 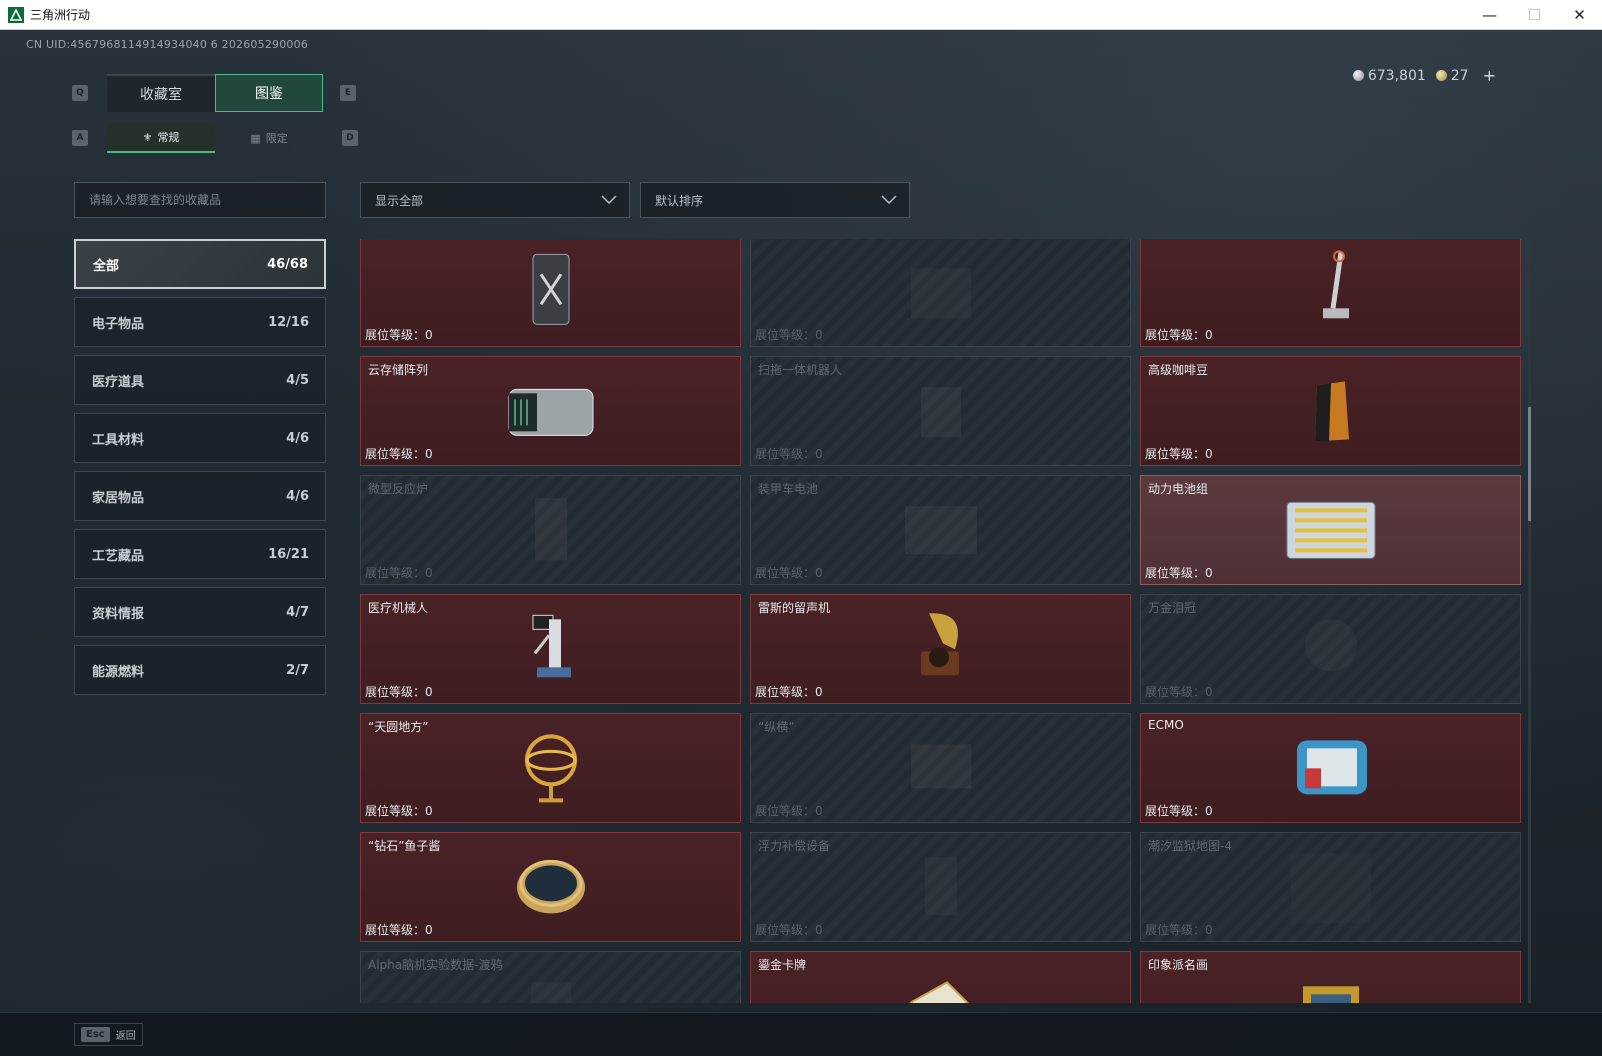 I want to click on collection-card: “天圆地方” 展位等级：0, so click(x=550, y=768).